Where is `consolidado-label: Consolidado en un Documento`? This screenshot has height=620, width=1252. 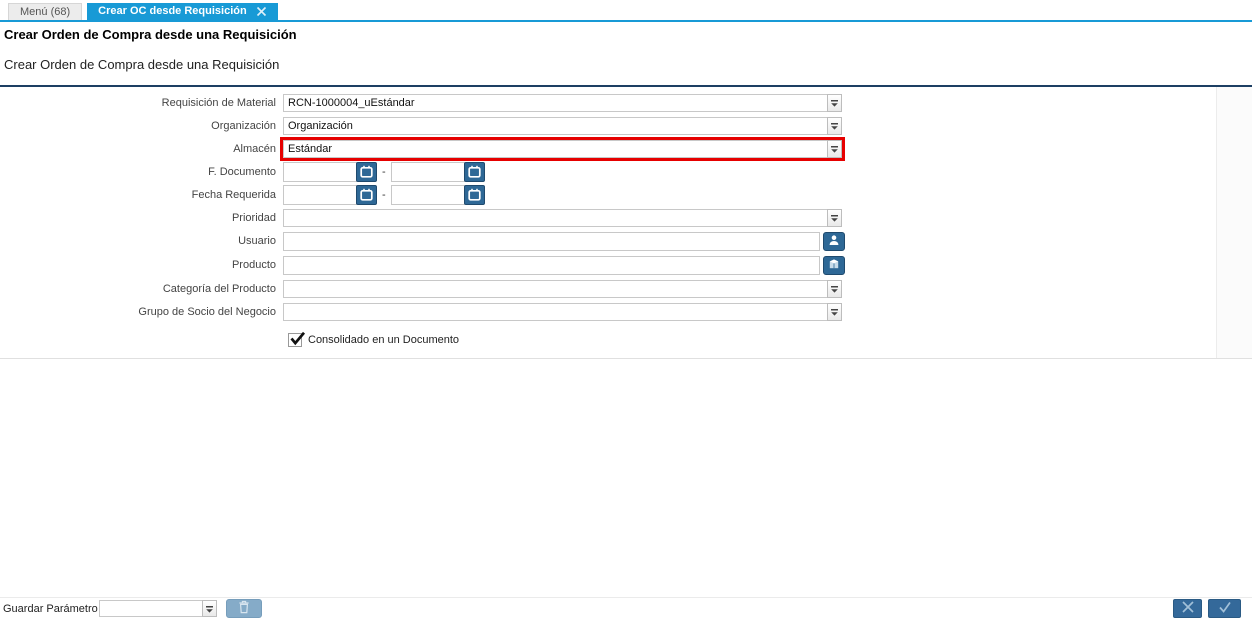 consolidado-label: Consolidado en un Documento is located at coordinates (384, 340).